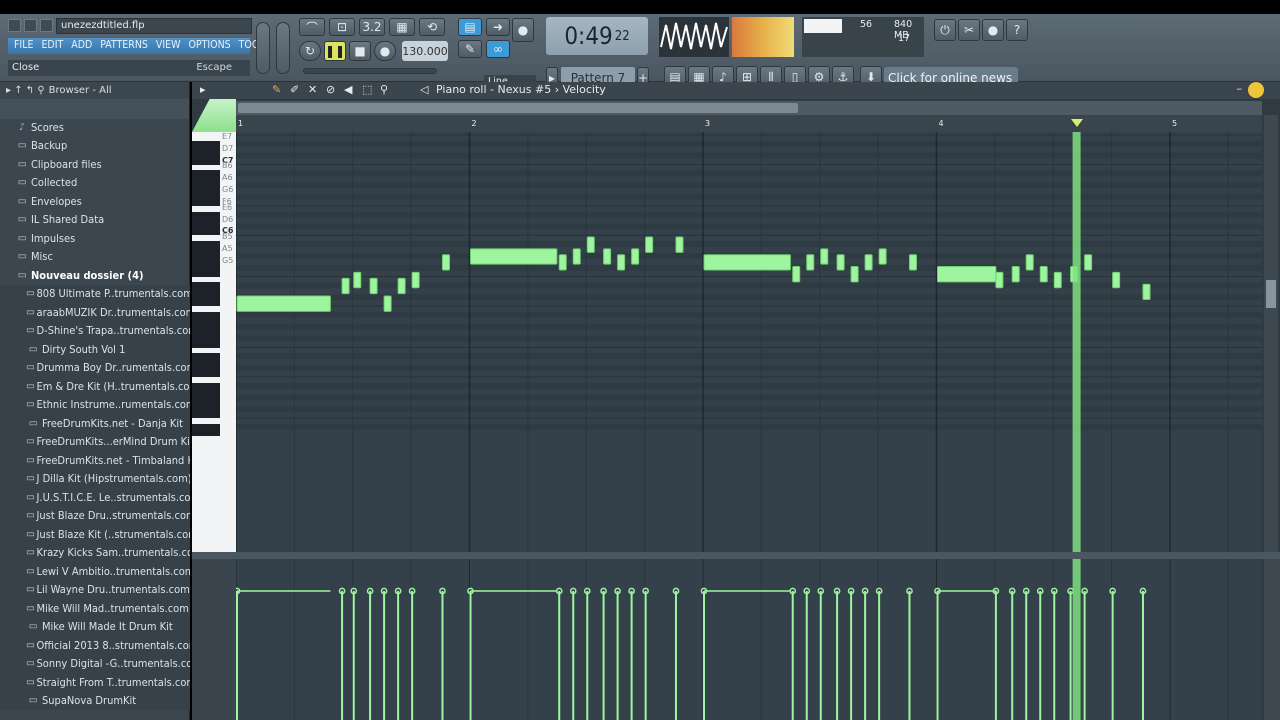 This screenshot has height=720, width=1280. I want to click on pattern-counter: 3.2, so click(372, 27).